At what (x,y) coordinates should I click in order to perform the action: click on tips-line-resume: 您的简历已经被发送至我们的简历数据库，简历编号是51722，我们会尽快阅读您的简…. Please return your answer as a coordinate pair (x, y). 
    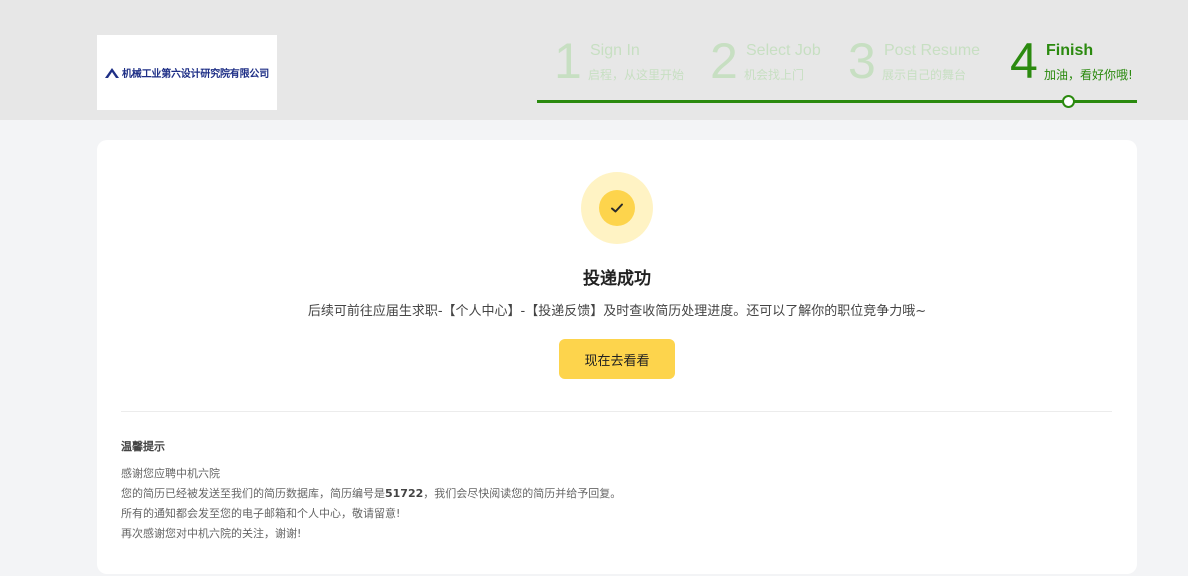
    Looking at the image, I should click on (601, 494).